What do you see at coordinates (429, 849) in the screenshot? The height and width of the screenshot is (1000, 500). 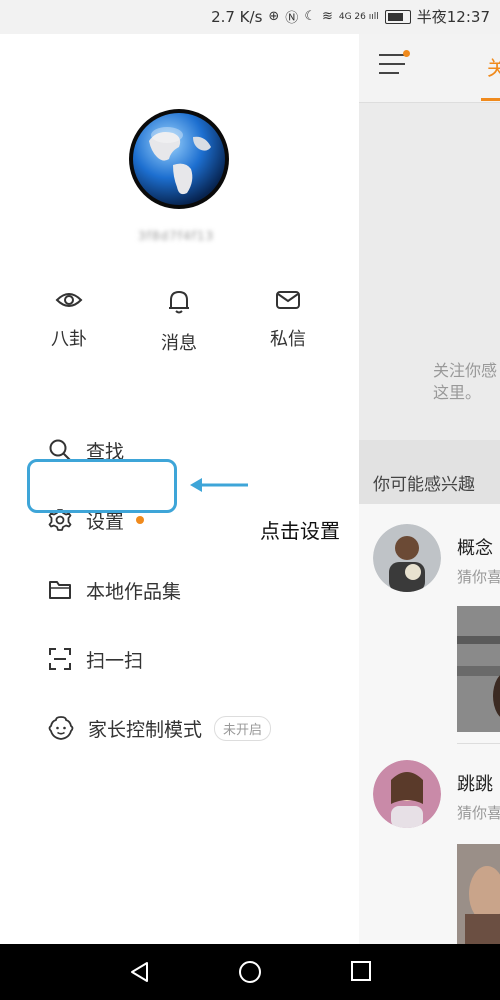 I see `recommend-card: 跳跳 猜你喜` at bounding box center [429, 849].